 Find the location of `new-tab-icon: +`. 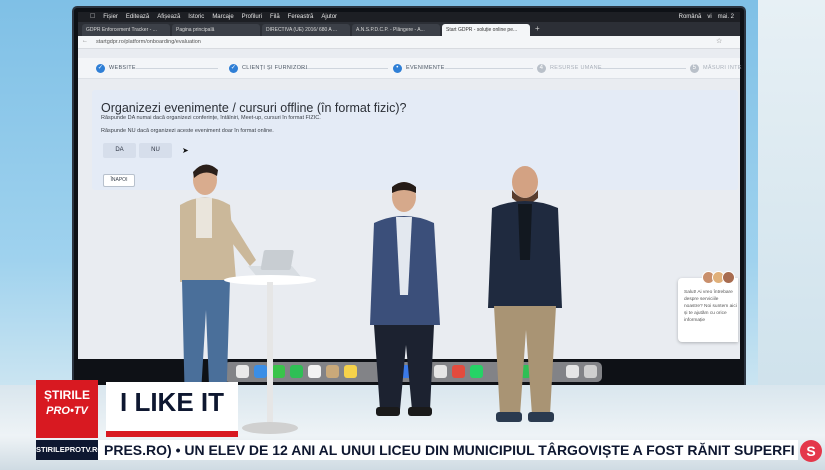

new-tab-icon: + is located at coordinates (537, 29).